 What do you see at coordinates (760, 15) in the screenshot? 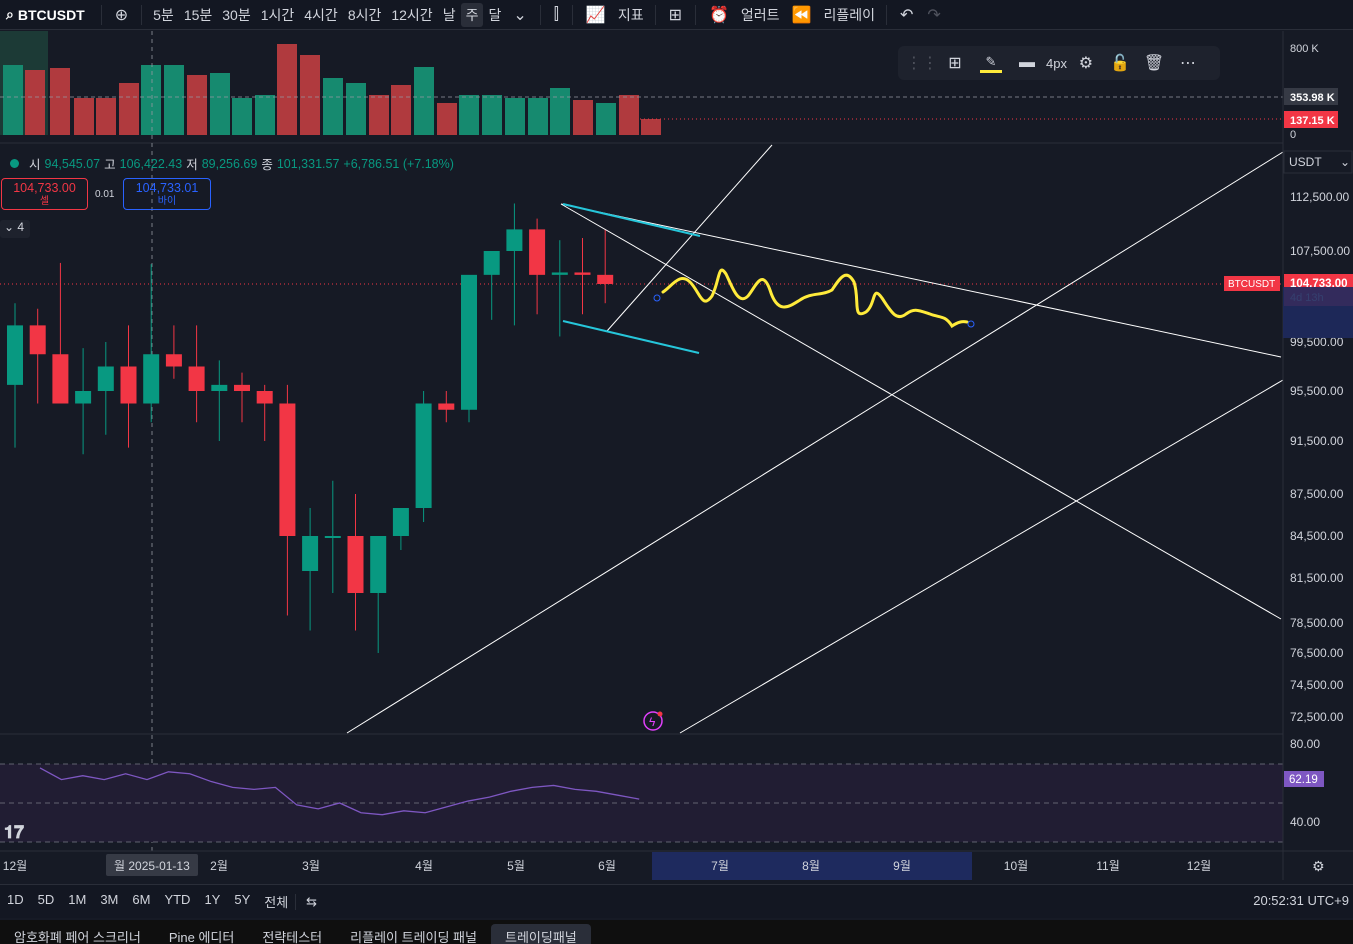
I see `alert-button: 얼러트` at bounding box center [760, 15].